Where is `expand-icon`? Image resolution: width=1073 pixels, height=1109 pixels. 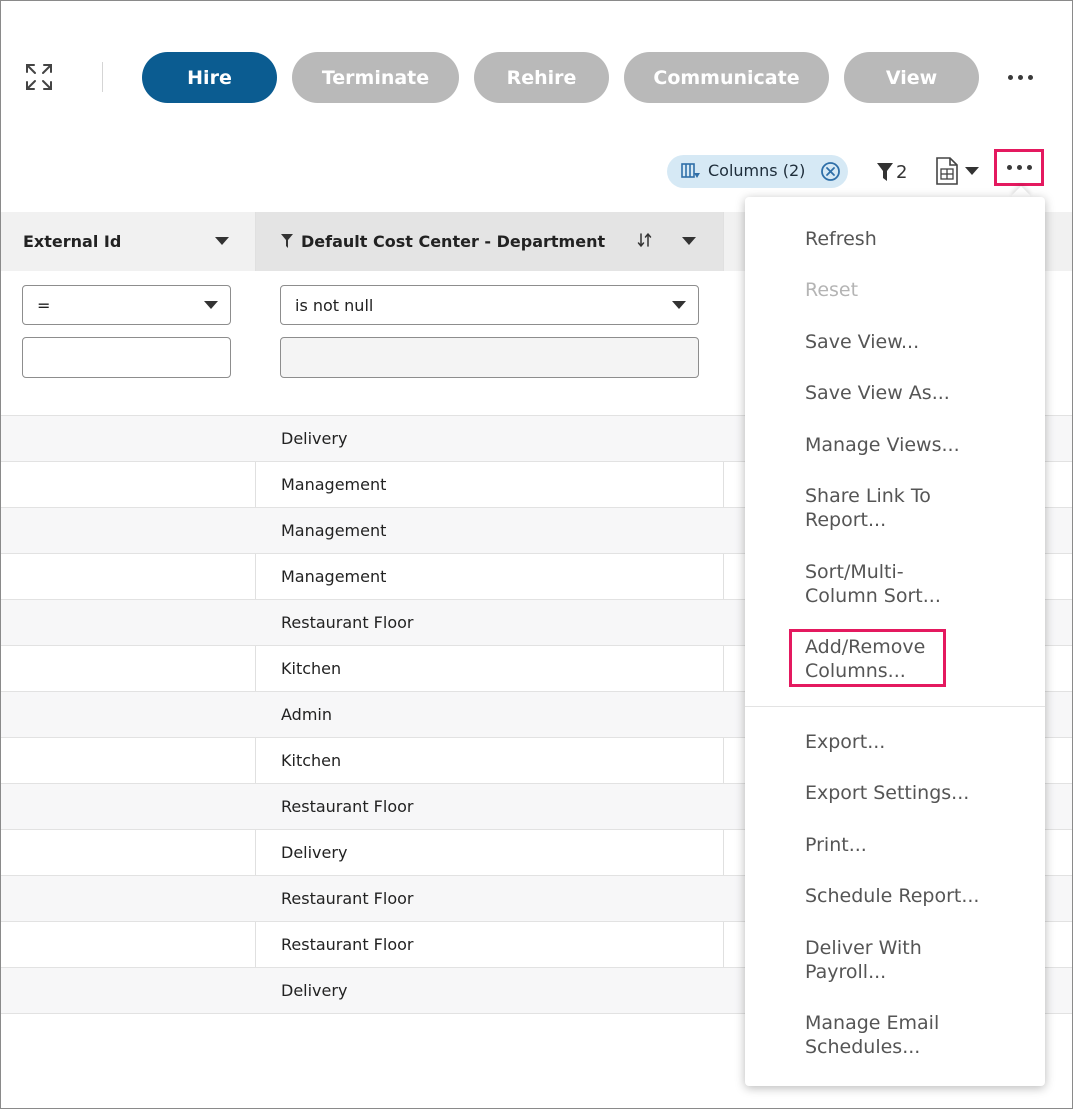 expand-icon is located at coordinates (39, 77).